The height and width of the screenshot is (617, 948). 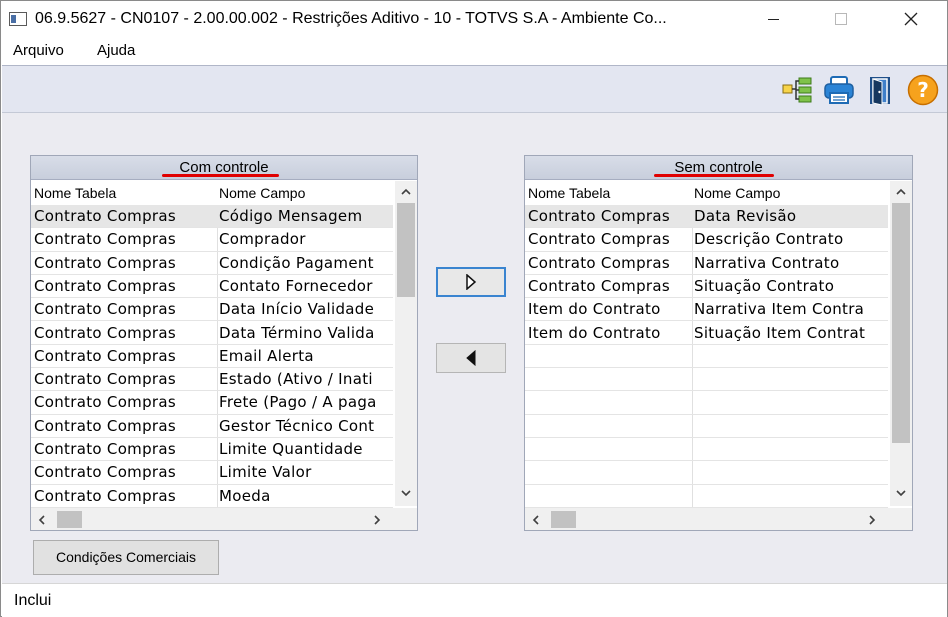 I want to click on table-row: Contrato Compras Limite Valor, so click(x=212, y=473).